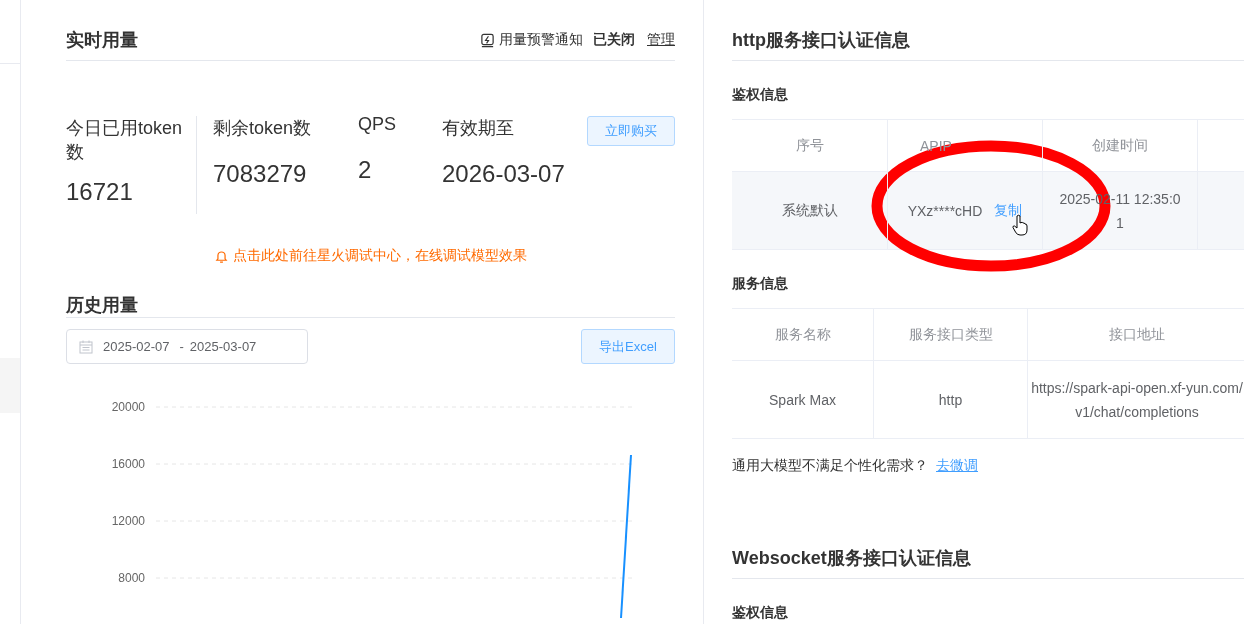 This screenshot has height=624, width=1244. I want to click on table-cell-text: https://spark-api-open.xf-yun.com/v1/chat/completions, so click(1137, 400).